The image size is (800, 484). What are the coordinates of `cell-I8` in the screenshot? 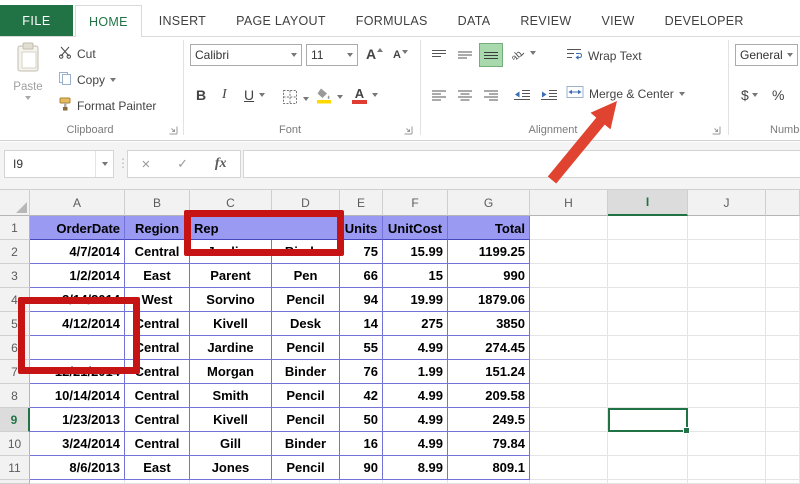 It's located at (648, 396).